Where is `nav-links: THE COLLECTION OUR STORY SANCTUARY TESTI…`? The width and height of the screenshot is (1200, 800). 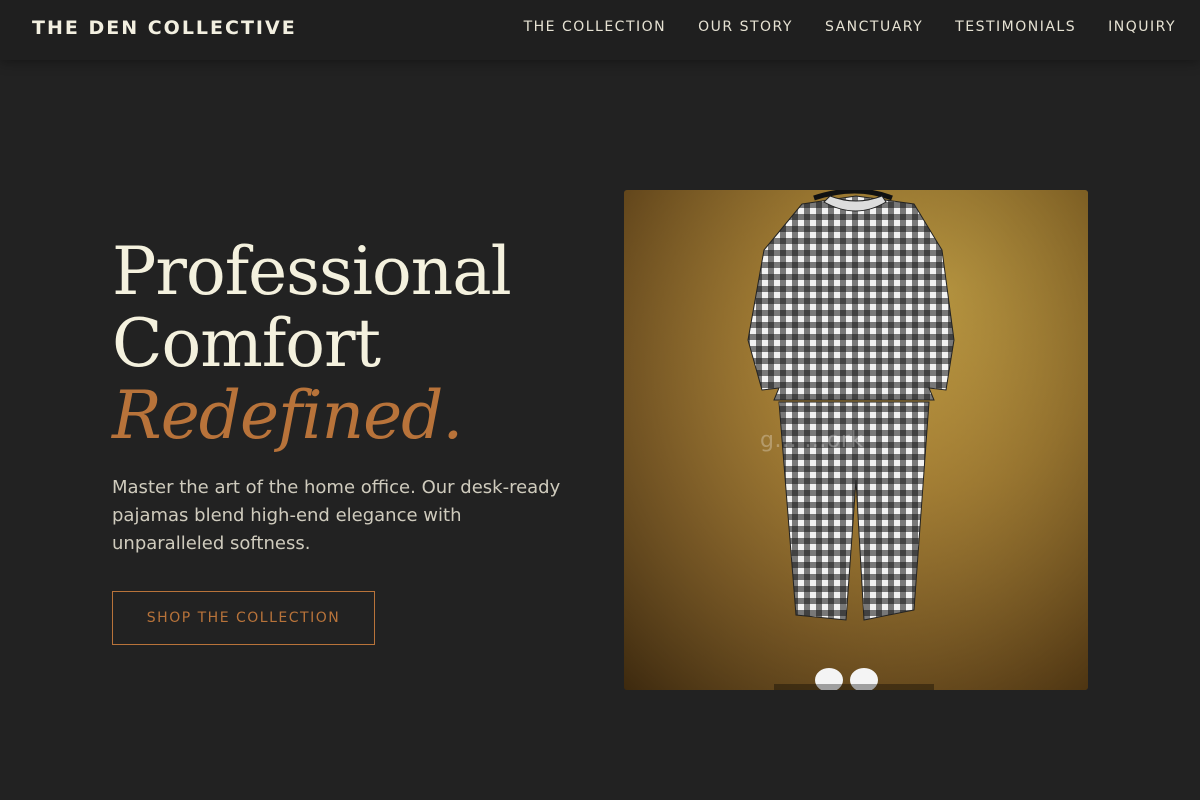
nav-links: THE COLLECTION OUR STORY SANCTUARY TESTI… is located at coordinates (850, 27).